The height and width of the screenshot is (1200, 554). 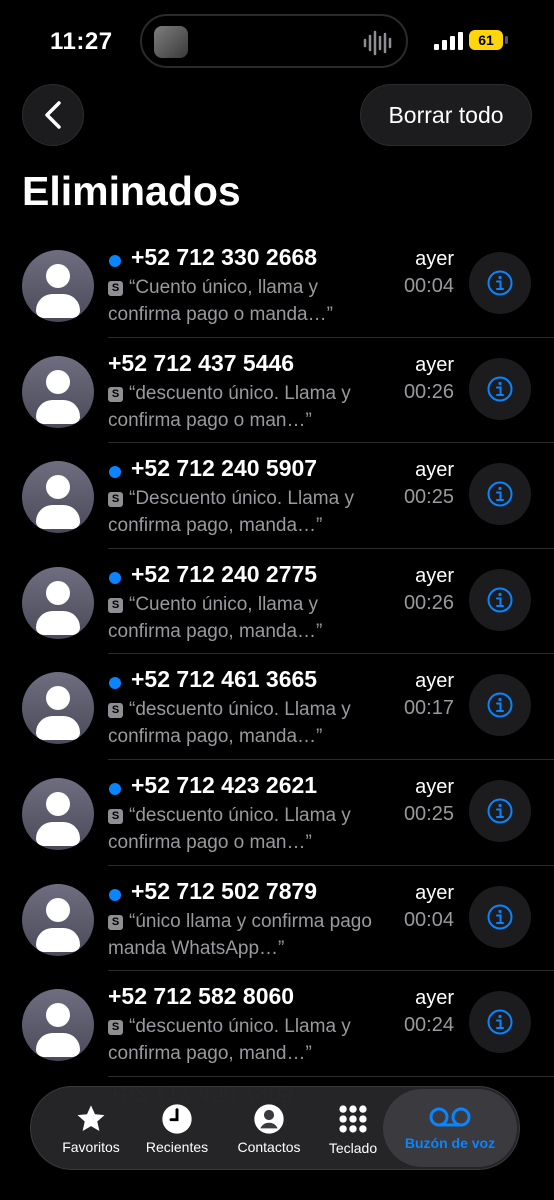 What do you see at coordinates (201, 362) in the screenshot?
I see `caller-number: +52 712 437 5446` at bounding box center [201, 362].